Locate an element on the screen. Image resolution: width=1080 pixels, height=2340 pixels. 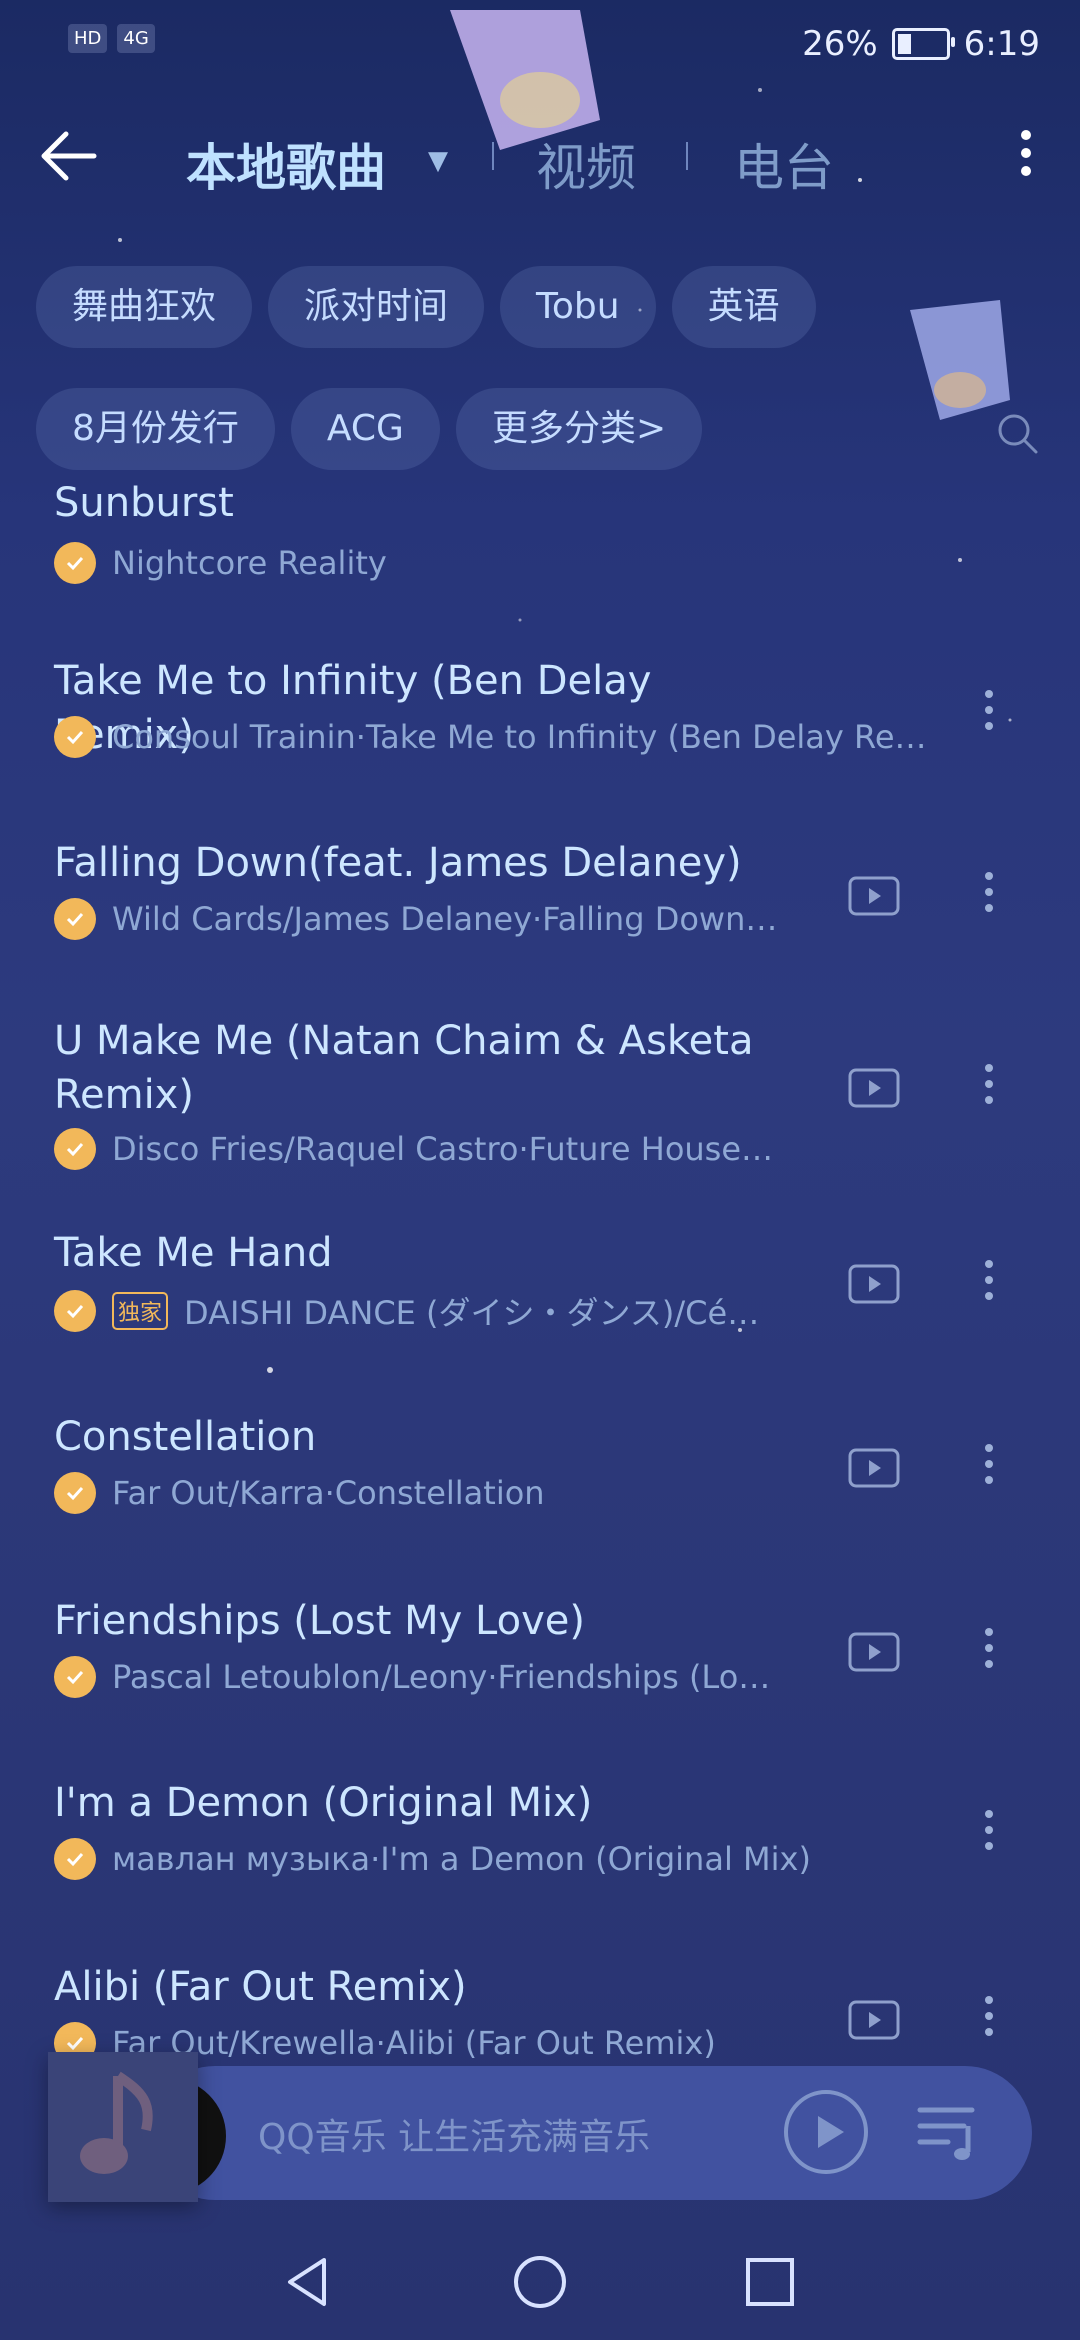
album-cover is located at coordinates (123, 2127).